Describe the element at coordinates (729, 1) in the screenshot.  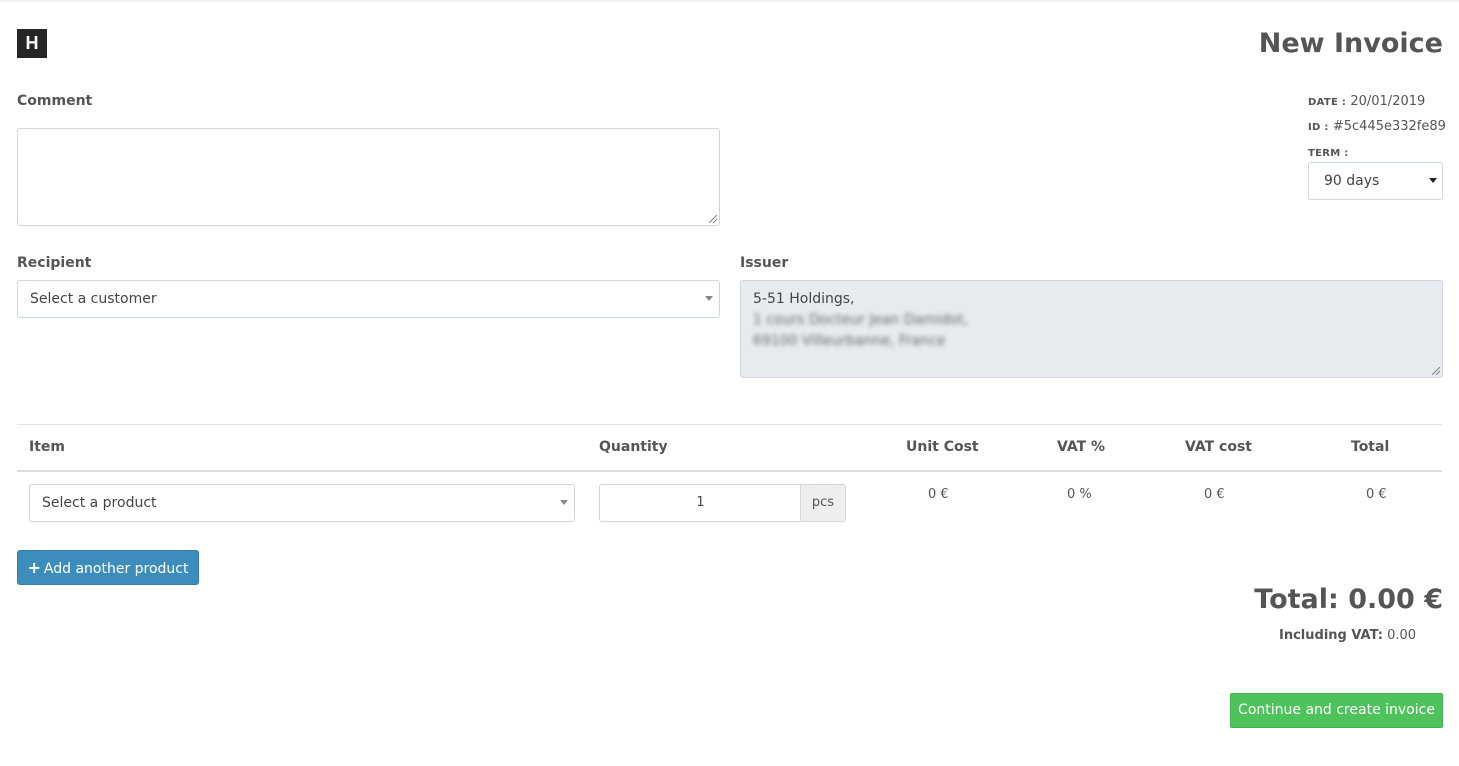
I see `top-border` at that location.